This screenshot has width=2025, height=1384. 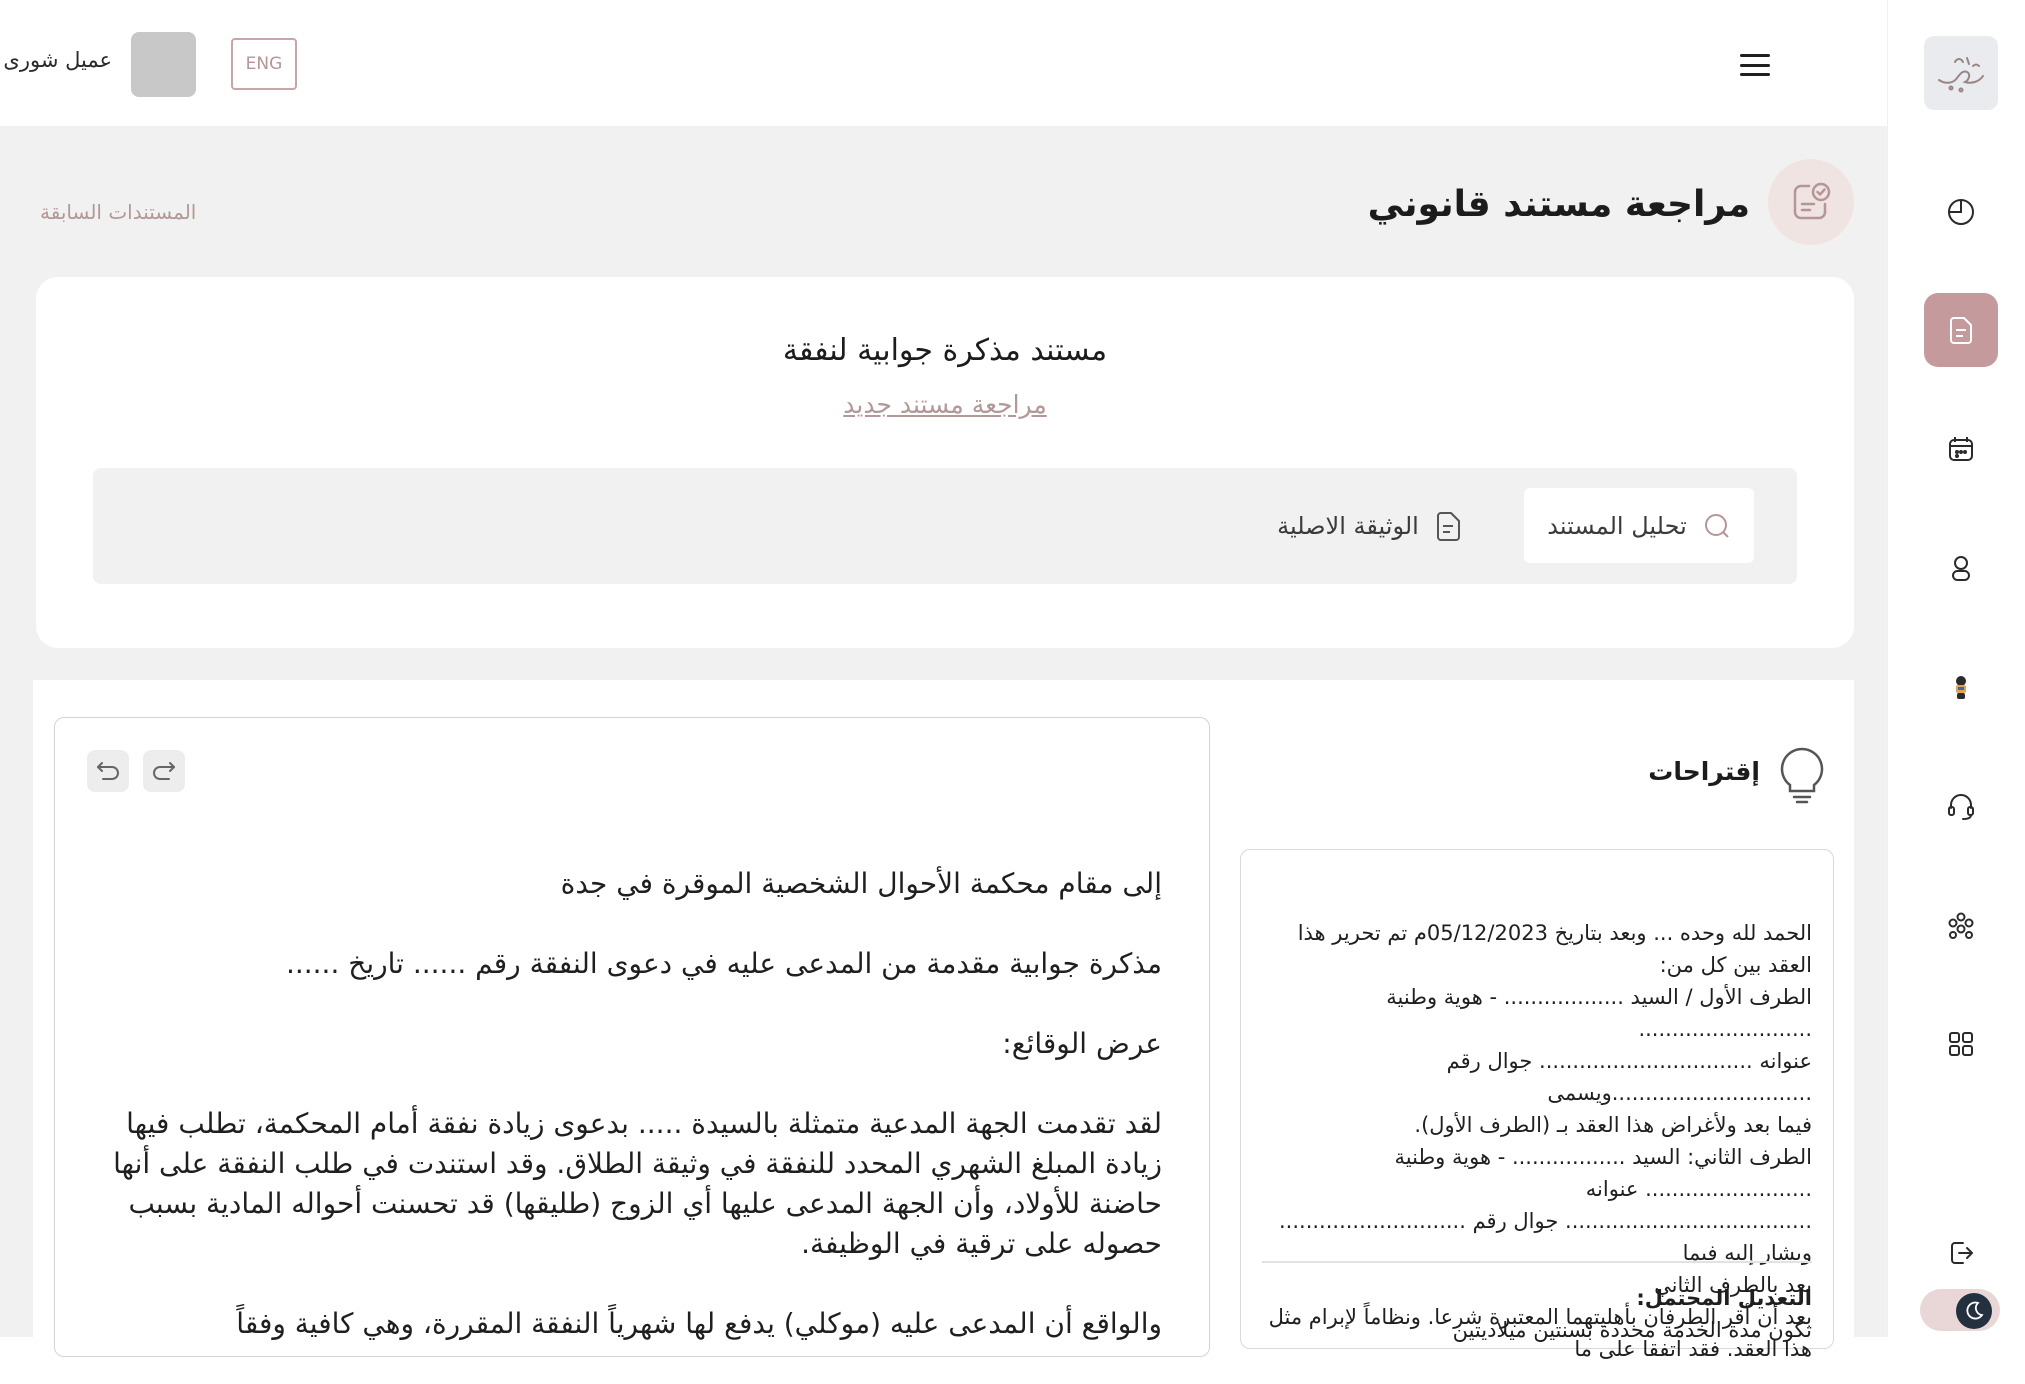 What do you see at coordinates (1617, 525) in the screenshot?
I see `tab-analysis-label: تحليل المستند` at bounding box center [1617, 525].